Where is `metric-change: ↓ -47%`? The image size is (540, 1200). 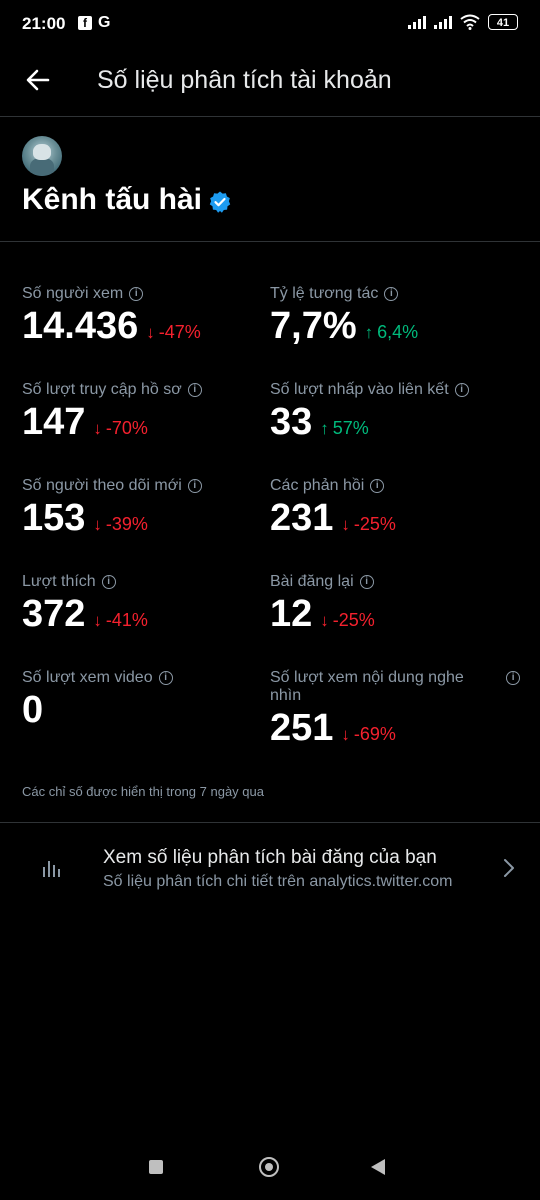 metric-change: ↓ -47% is located at coordinates (173, 332).